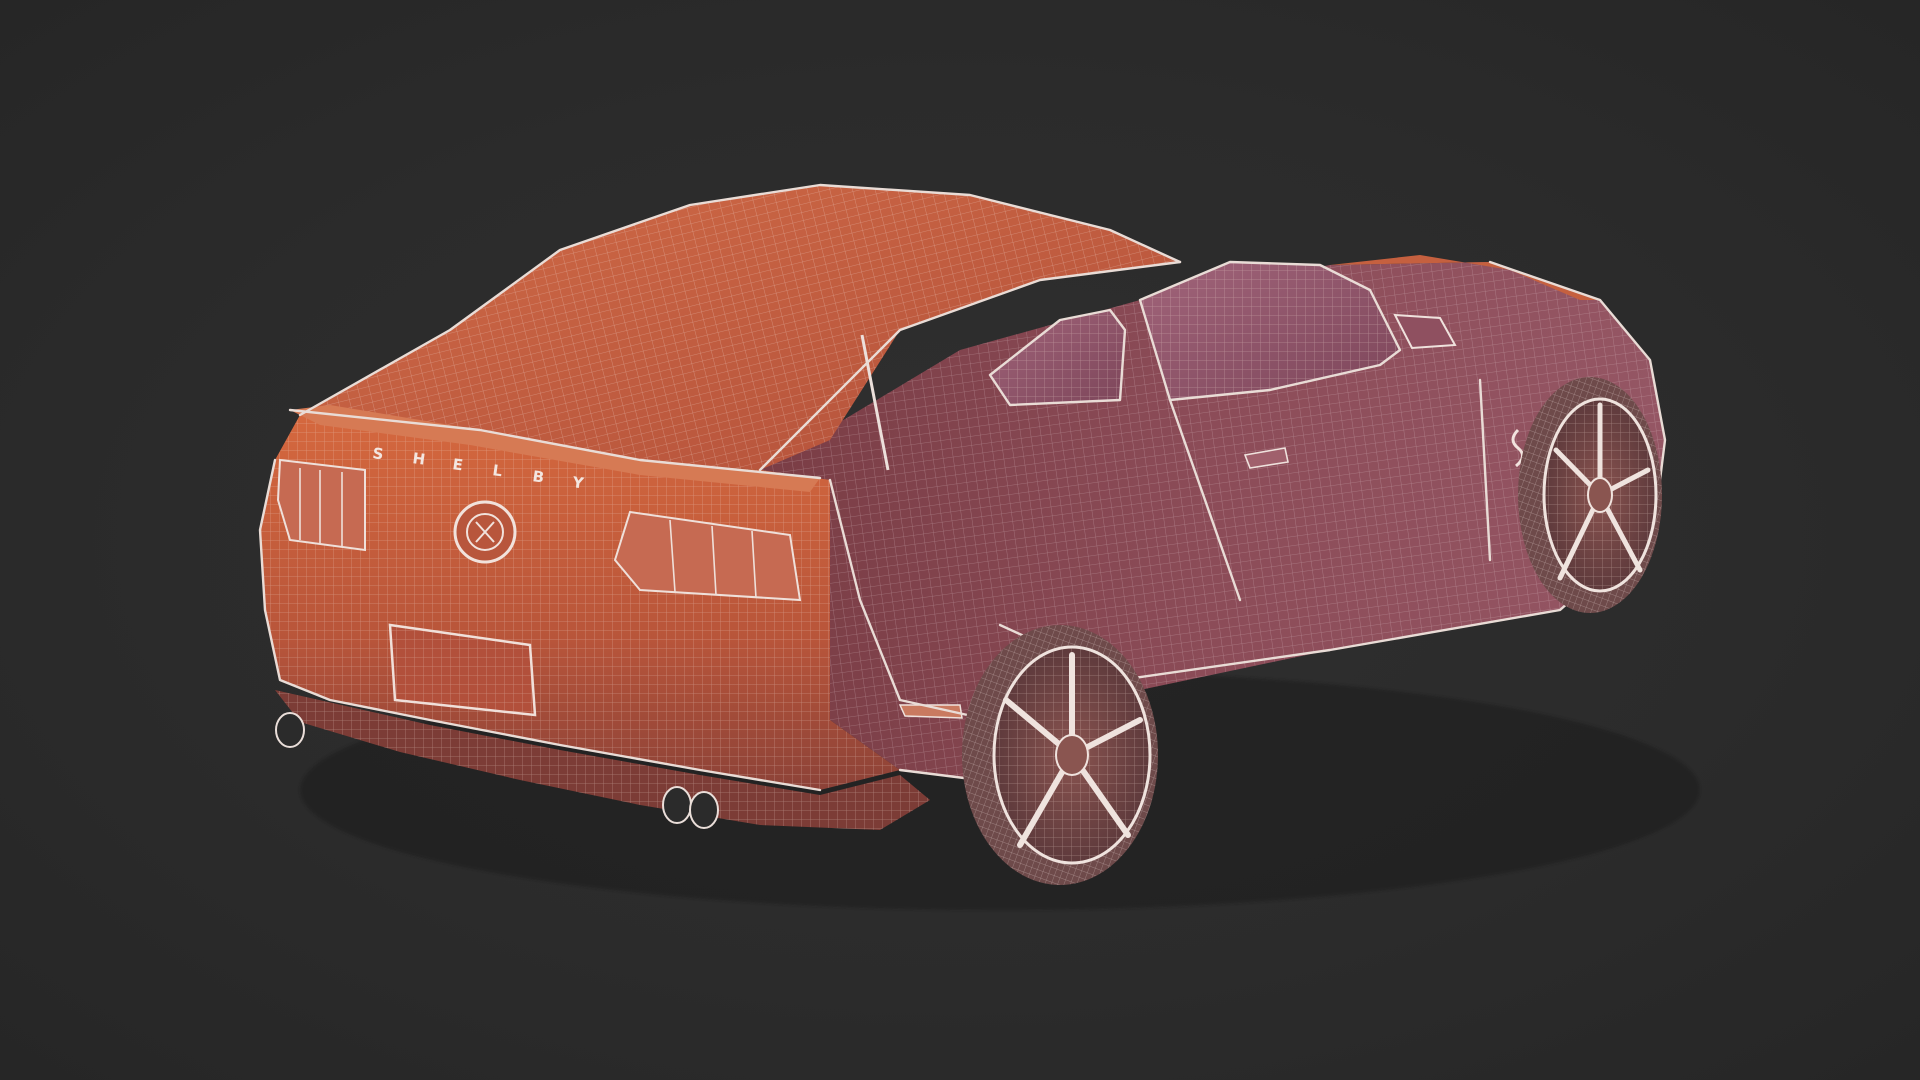  I want to click on tail-light-left, so click(321, 505).